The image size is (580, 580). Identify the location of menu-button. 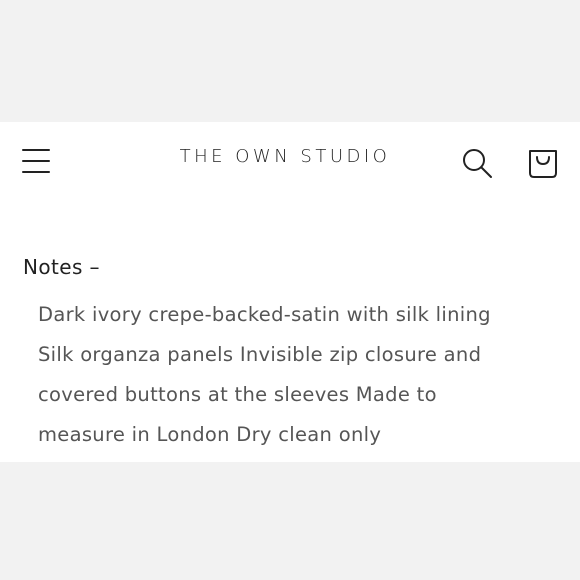
(38, 161).